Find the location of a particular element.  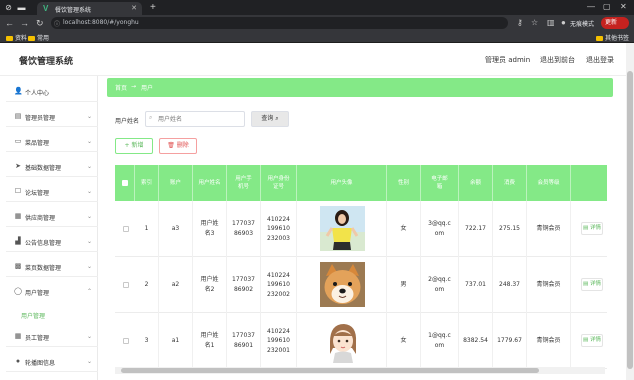

sidebar-item-staff: ▦ 员工管理 ⌄ is located at coordinates (52, 337).